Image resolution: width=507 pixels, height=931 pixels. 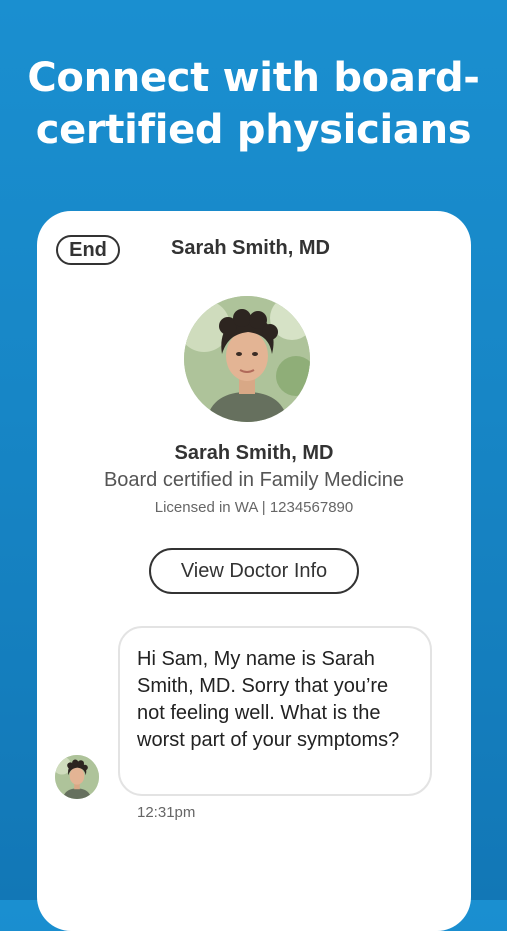 What do you see at coordinates (253, 130) in the screenshot?
I see `headline-line-2: certified physicians` at bounding box center [253, 130].